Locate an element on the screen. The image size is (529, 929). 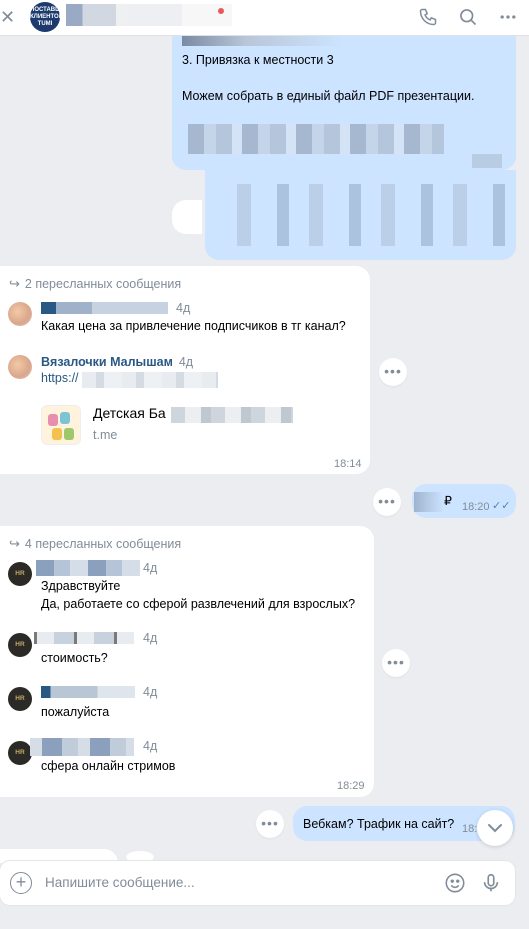
redacted-link-title is located at coordinates (232, 415).